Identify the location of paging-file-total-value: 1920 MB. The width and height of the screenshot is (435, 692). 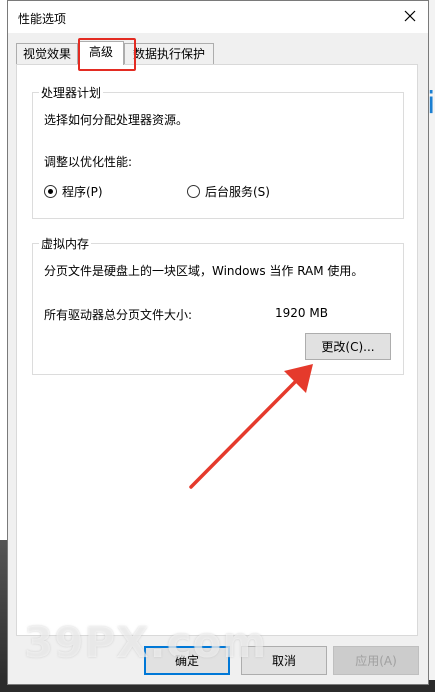
(301, 313).